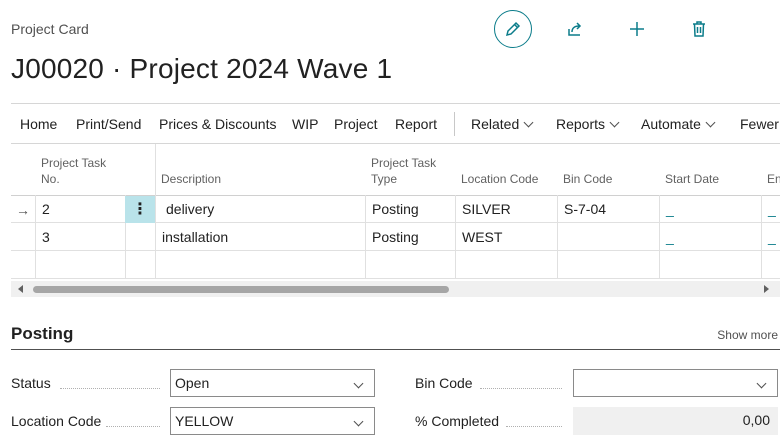  Describe the element at coordinates (416, 124) in the screenshot. I see `menu-report: Report` at that location.